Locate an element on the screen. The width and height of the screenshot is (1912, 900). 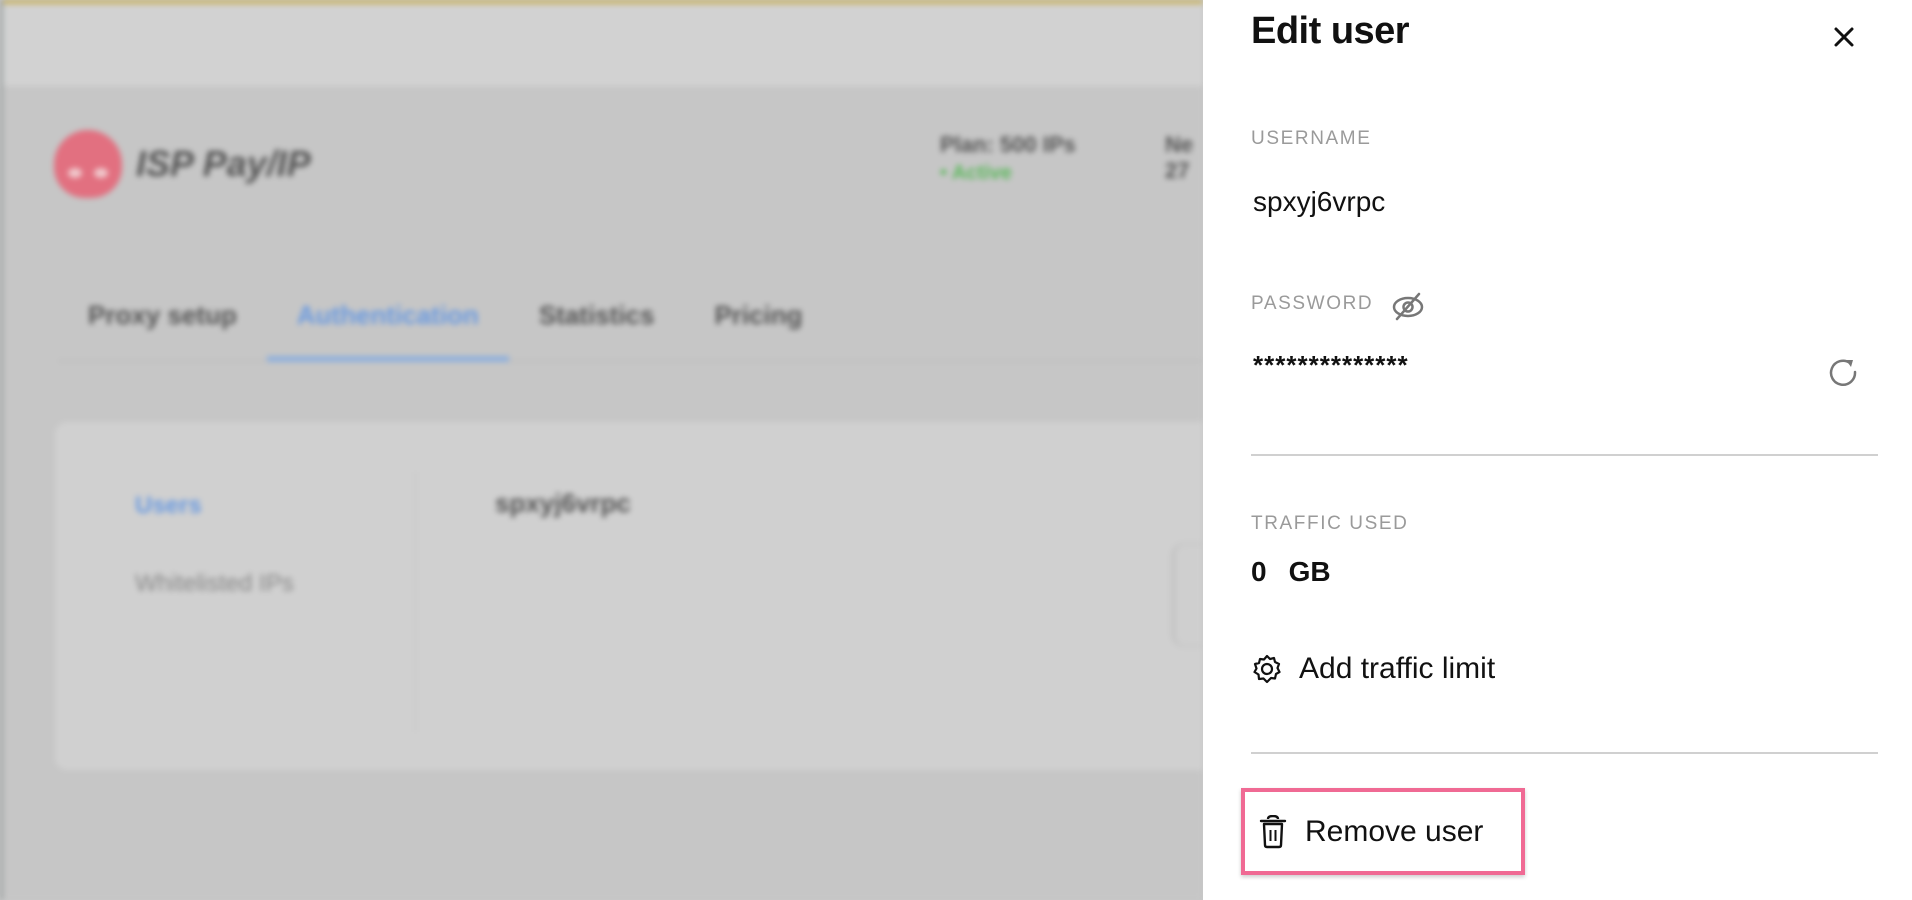
tab-authentication: Authentication is located at coordinates (387, 326).